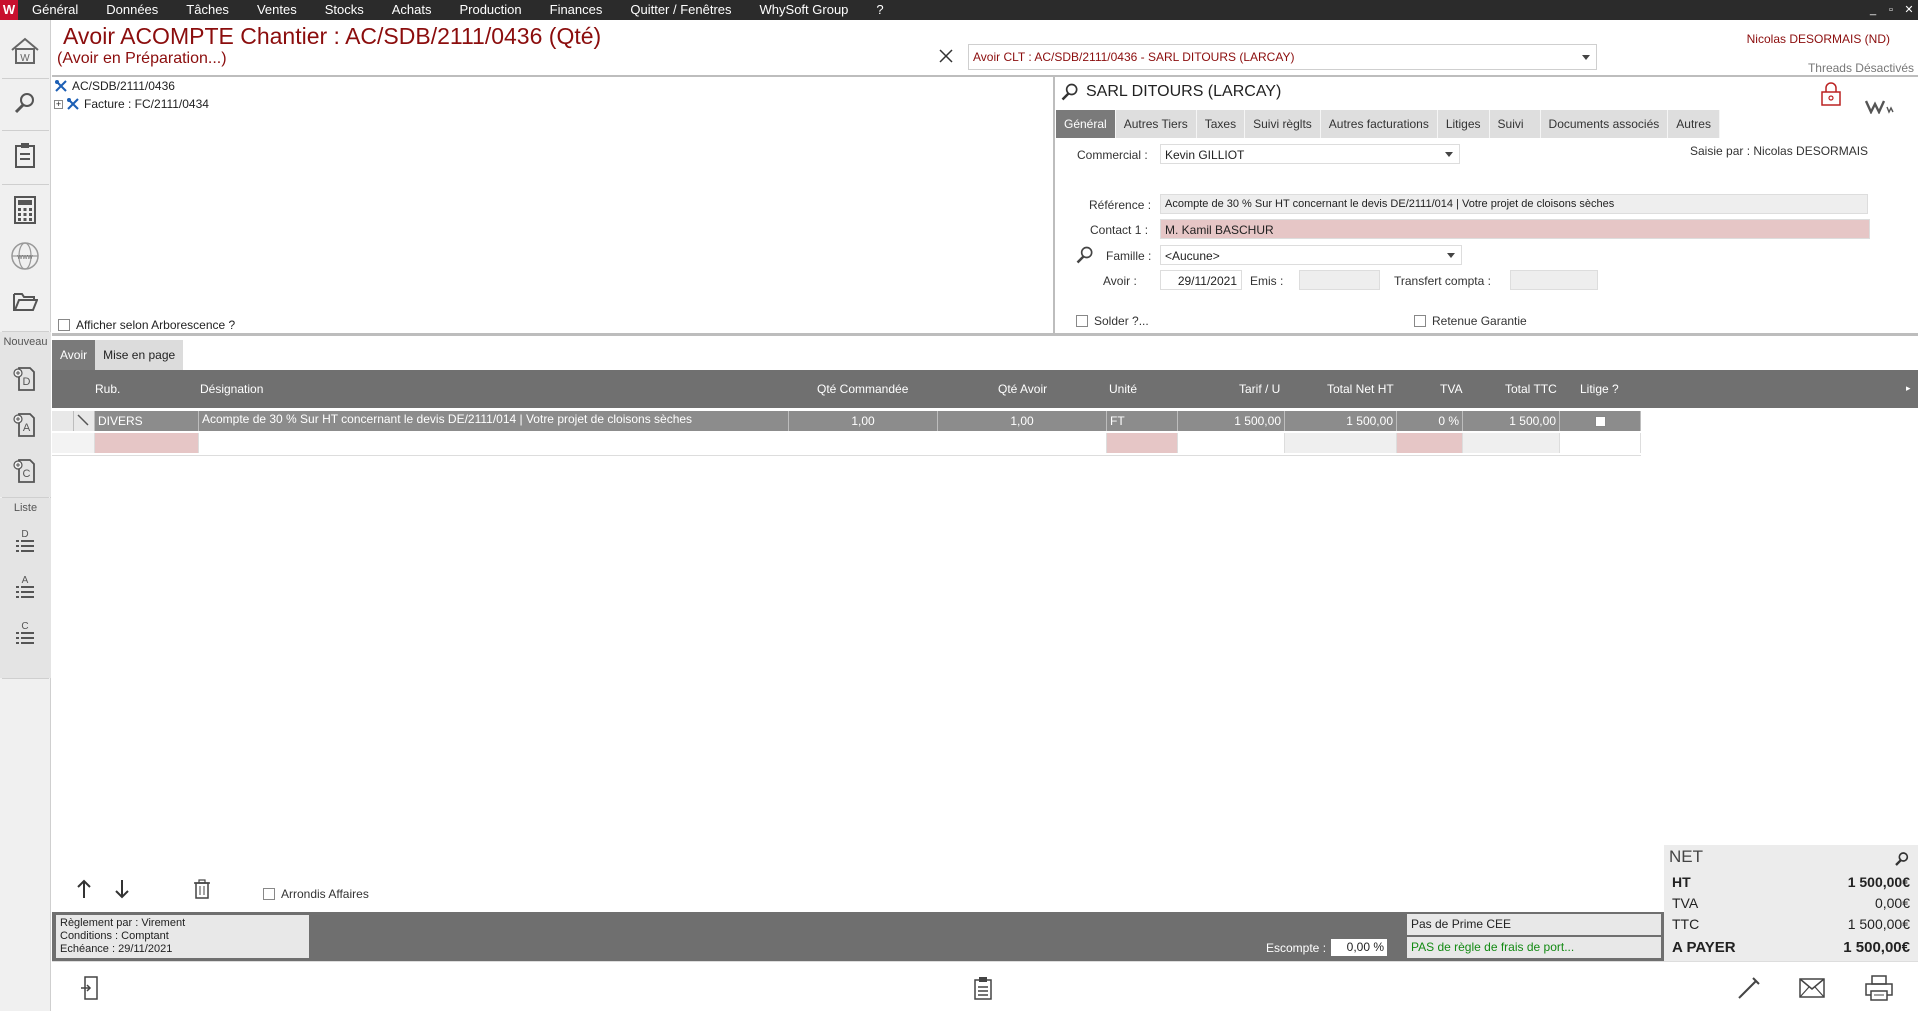 The image size is (1918, 1011). I want to click on expand-icon: +, so click(58, 104).